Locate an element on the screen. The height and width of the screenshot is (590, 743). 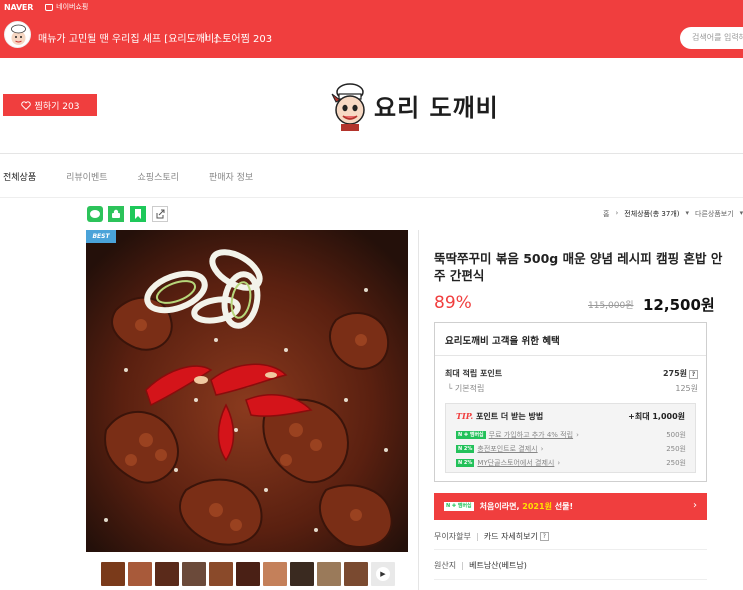
sale-price: 12,500원 is located at coordinates (679, 305).